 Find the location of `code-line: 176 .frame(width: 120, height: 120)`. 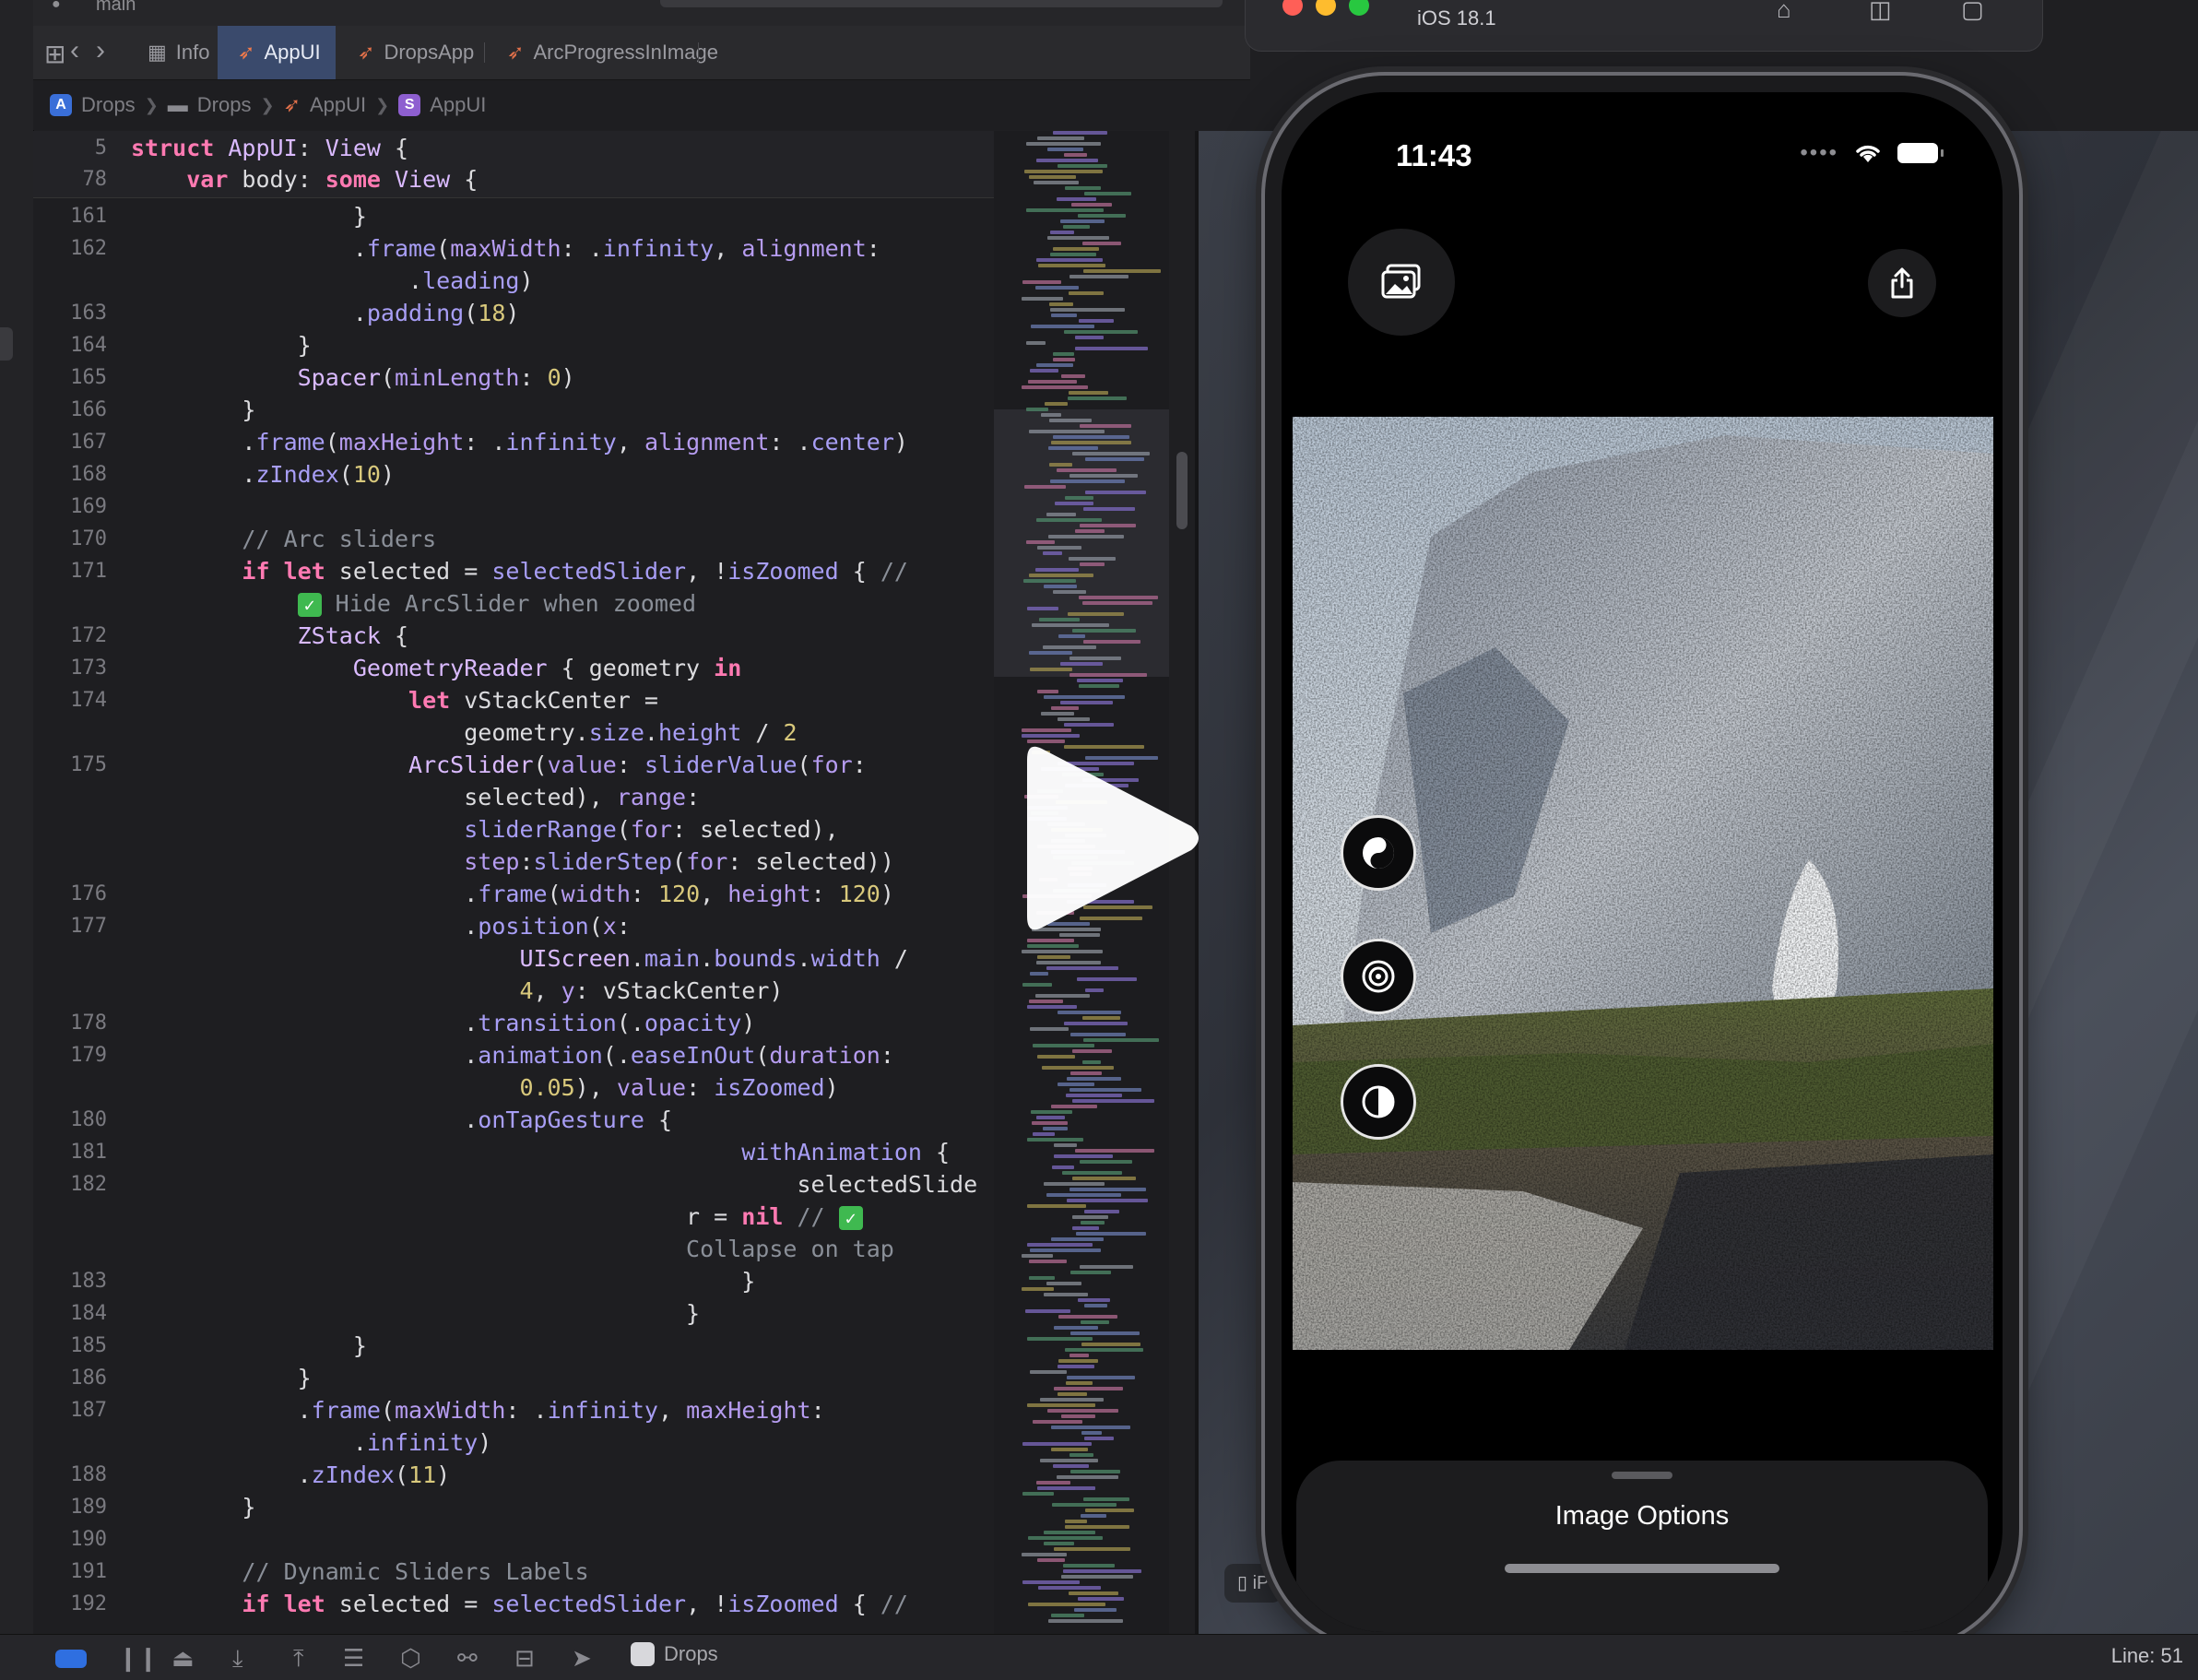

code-line: 176 .frame(width: 120, height: 120) is located at coordinates (513, 894).